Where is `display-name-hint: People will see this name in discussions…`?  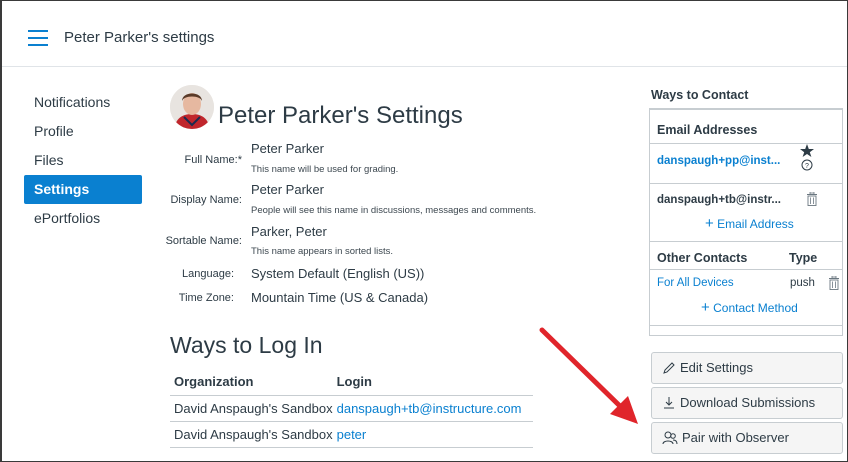 display-name-hint: People will see this name in discussions… is located at coordinates (394, 210).